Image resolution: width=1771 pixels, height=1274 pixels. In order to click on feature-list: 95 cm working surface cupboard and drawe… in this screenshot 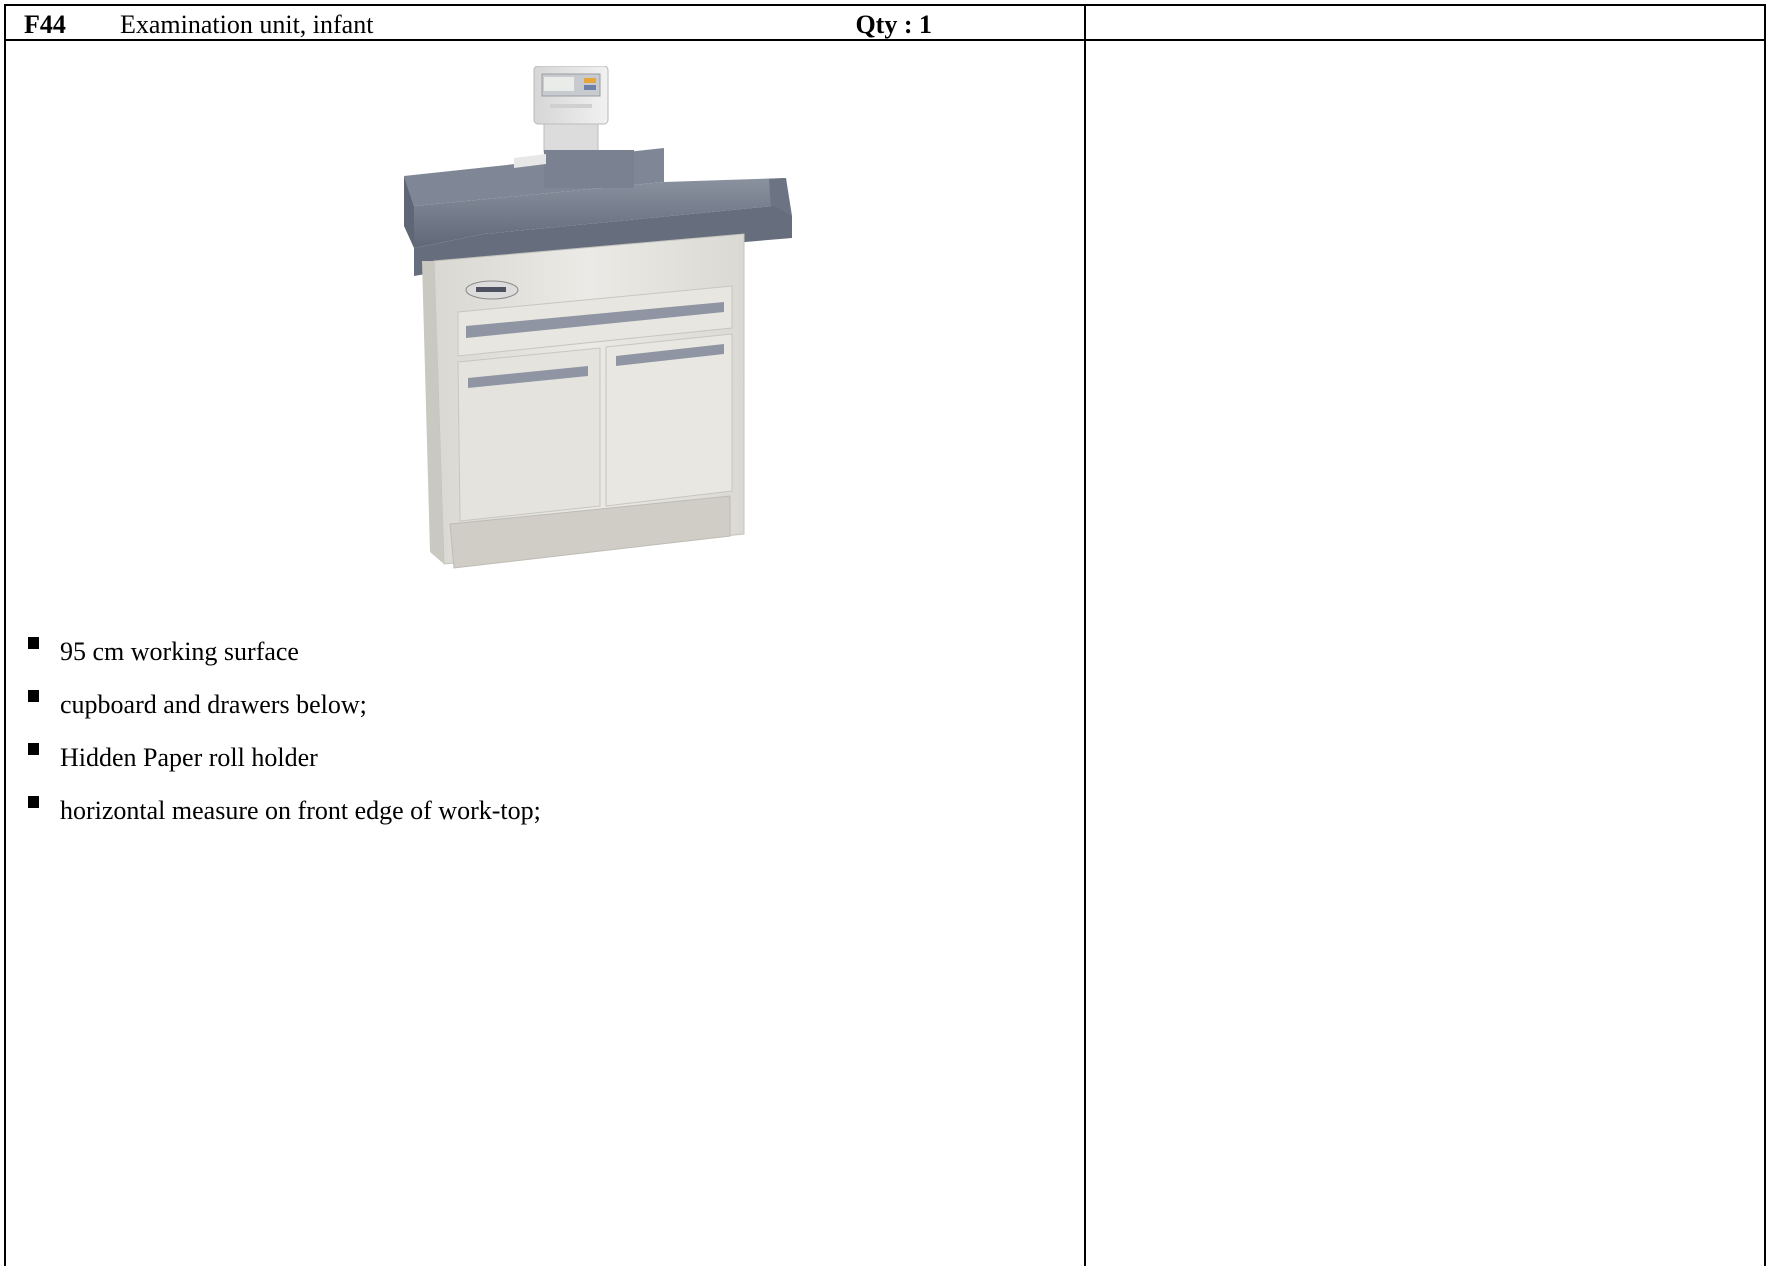, I will do `click(282, 738)`.